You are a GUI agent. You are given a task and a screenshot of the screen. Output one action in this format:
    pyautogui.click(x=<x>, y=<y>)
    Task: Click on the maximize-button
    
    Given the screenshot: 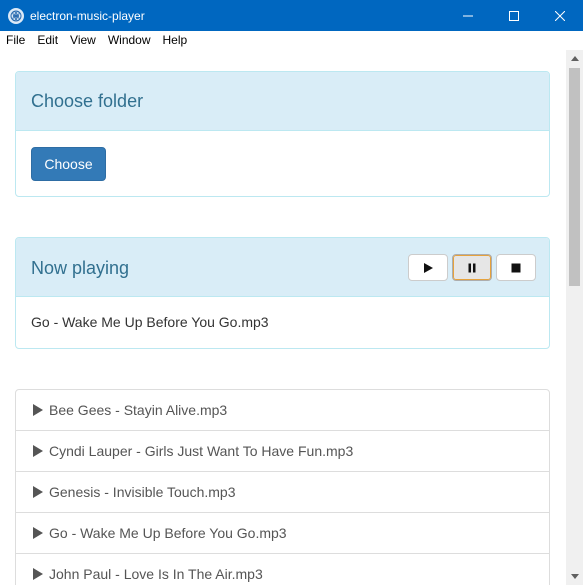 What is the action you would take?
    pyautogui.click(x=514, y=15)
    